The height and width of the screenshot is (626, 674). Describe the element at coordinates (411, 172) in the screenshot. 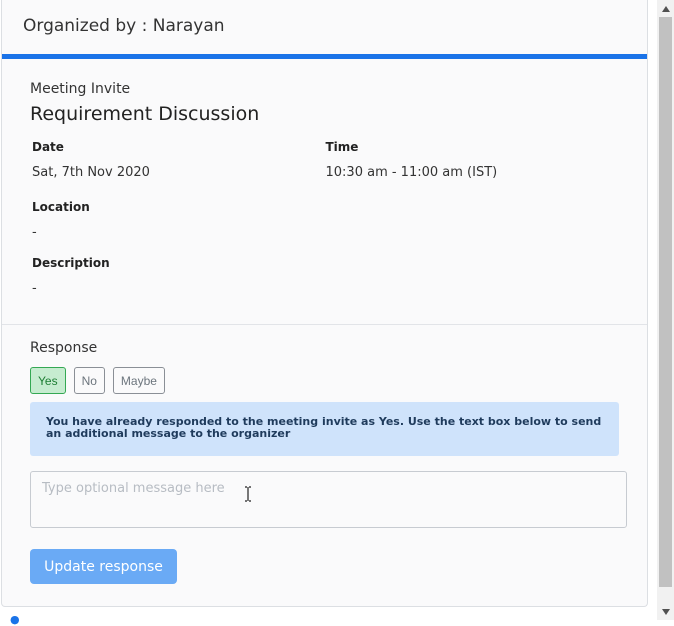

I see `time-value: 10:30 am - 11:00 am (IST)` at that location.